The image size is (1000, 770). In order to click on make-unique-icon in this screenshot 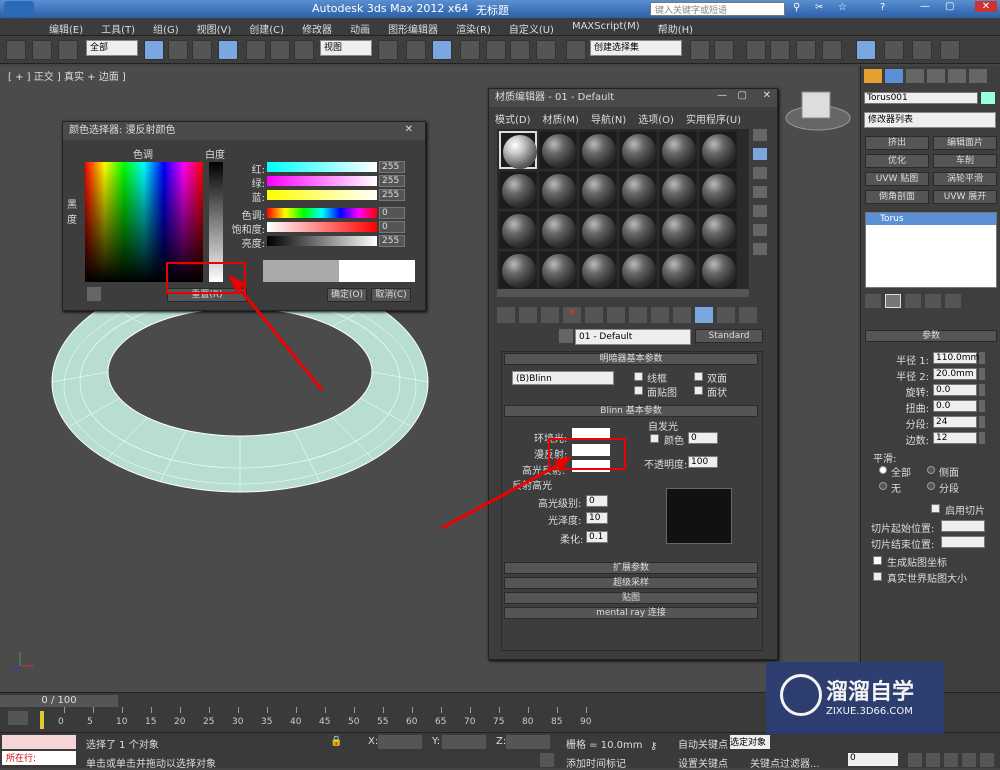, I will do `click(616, 315)`.